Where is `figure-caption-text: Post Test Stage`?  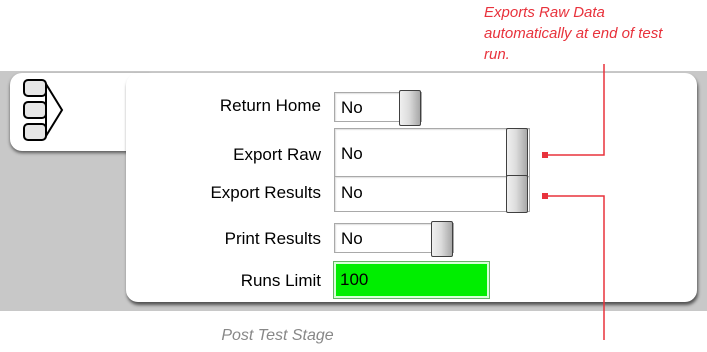
figure-caption-text: Post Test Stage is located at coordinates (277, 335).